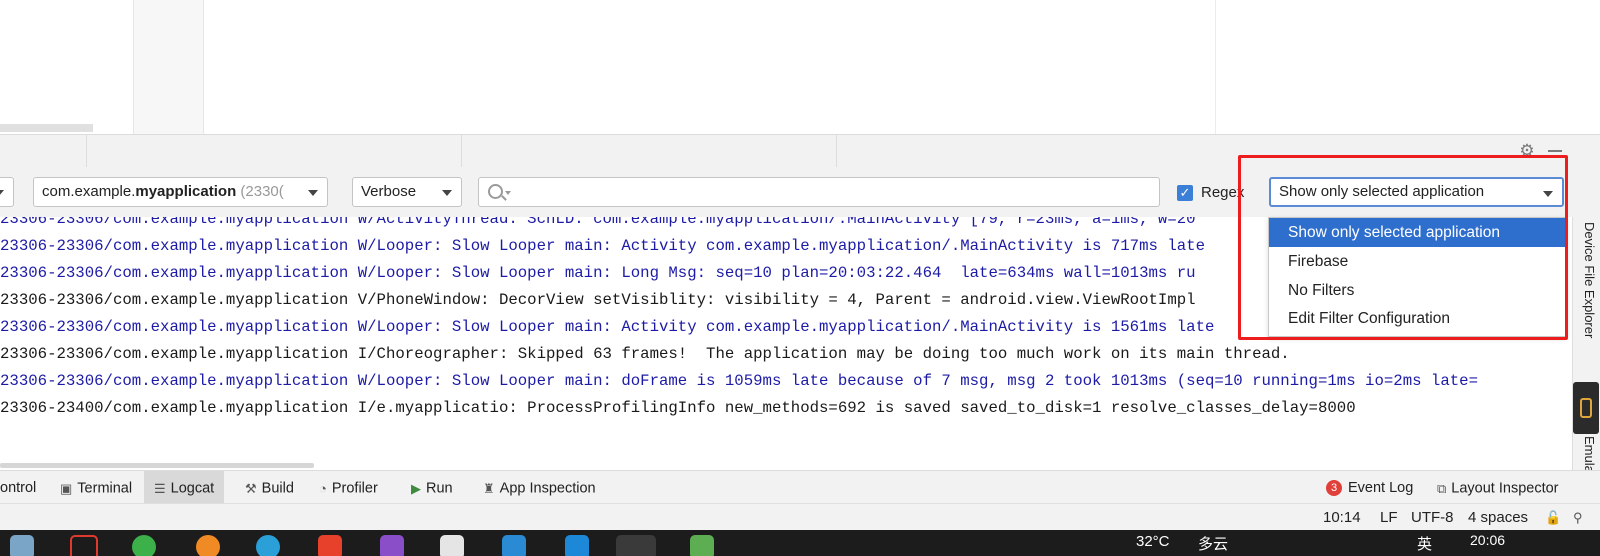  What do you see at coordinates (89, 191) in the screenshot?
I see `process-package-prefix: com.example.` at bounding box center [89, 191].